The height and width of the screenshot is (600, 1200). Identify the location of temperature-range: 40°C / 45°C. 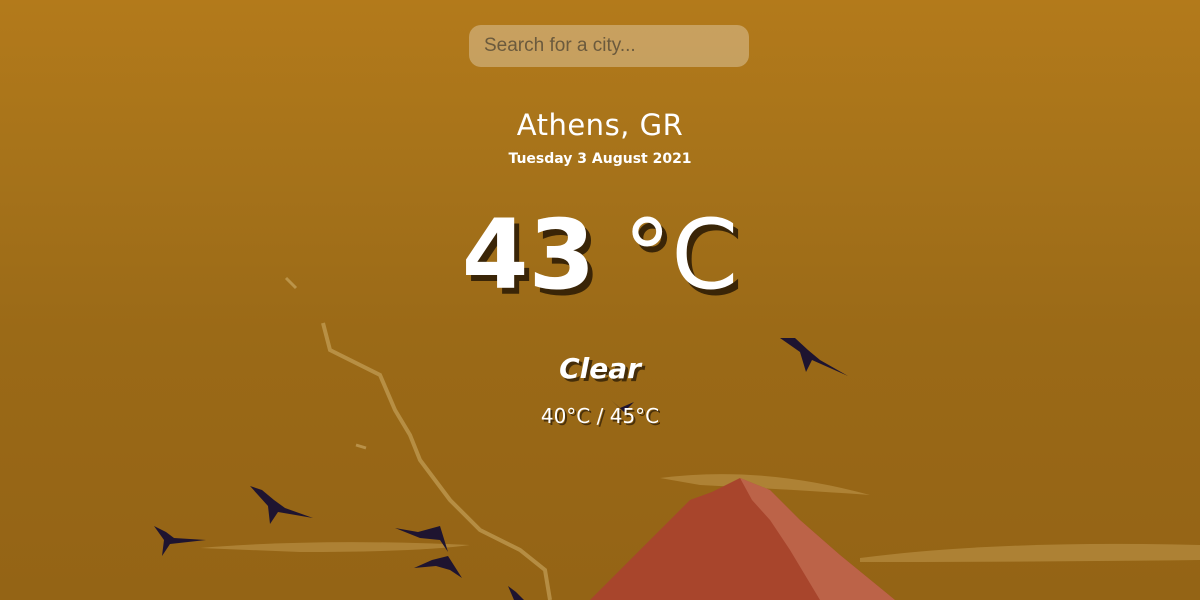
(600, 416).